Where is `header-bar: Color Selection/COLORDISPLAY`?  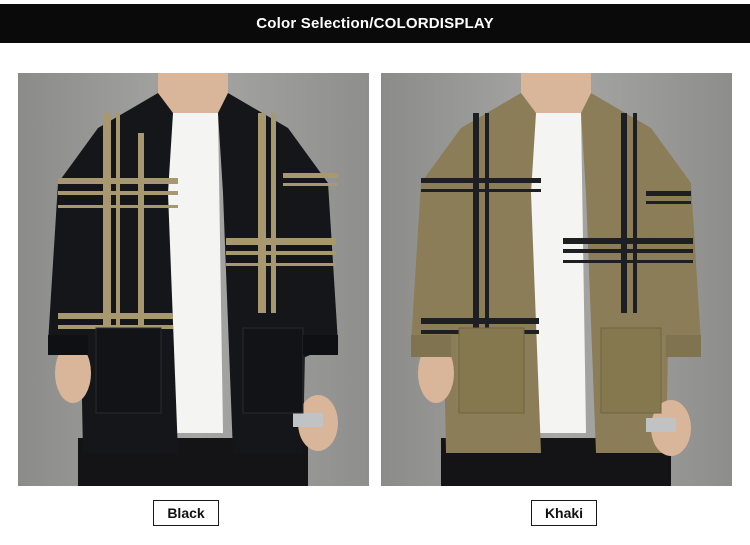 header-bar: Color Selection/COLORDISPLAY is located at coordinates (375, 23).